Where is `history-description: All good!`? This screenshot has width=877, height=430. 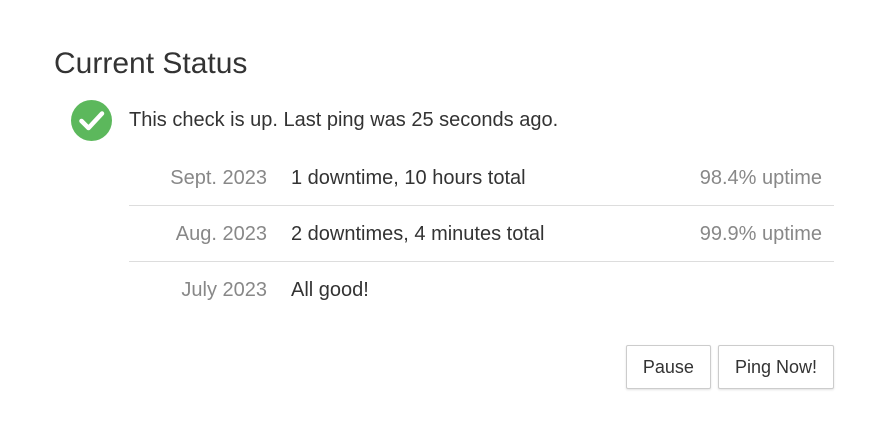 history-description: All good! is located at coordinates (330, 289).